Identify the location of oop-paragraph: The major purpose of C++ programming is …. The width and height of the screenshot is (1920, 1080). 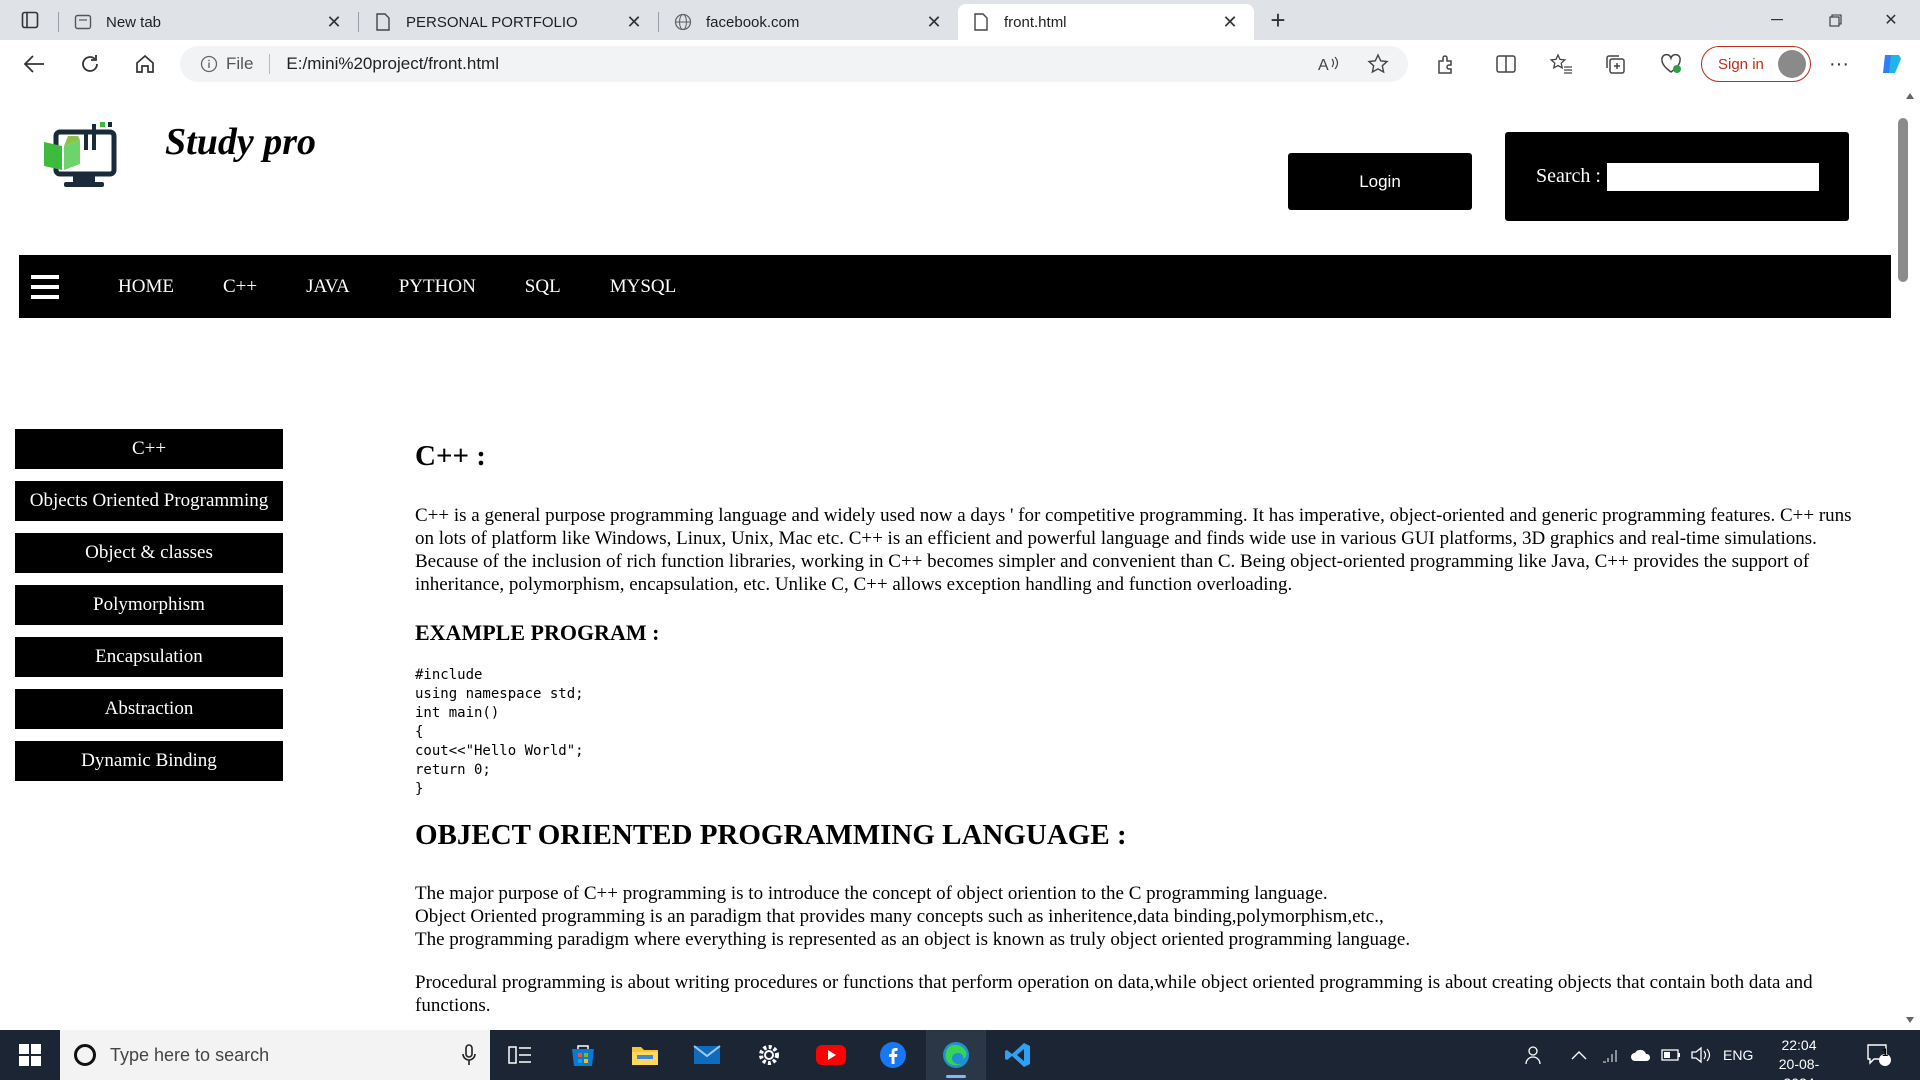
(1145, 916).